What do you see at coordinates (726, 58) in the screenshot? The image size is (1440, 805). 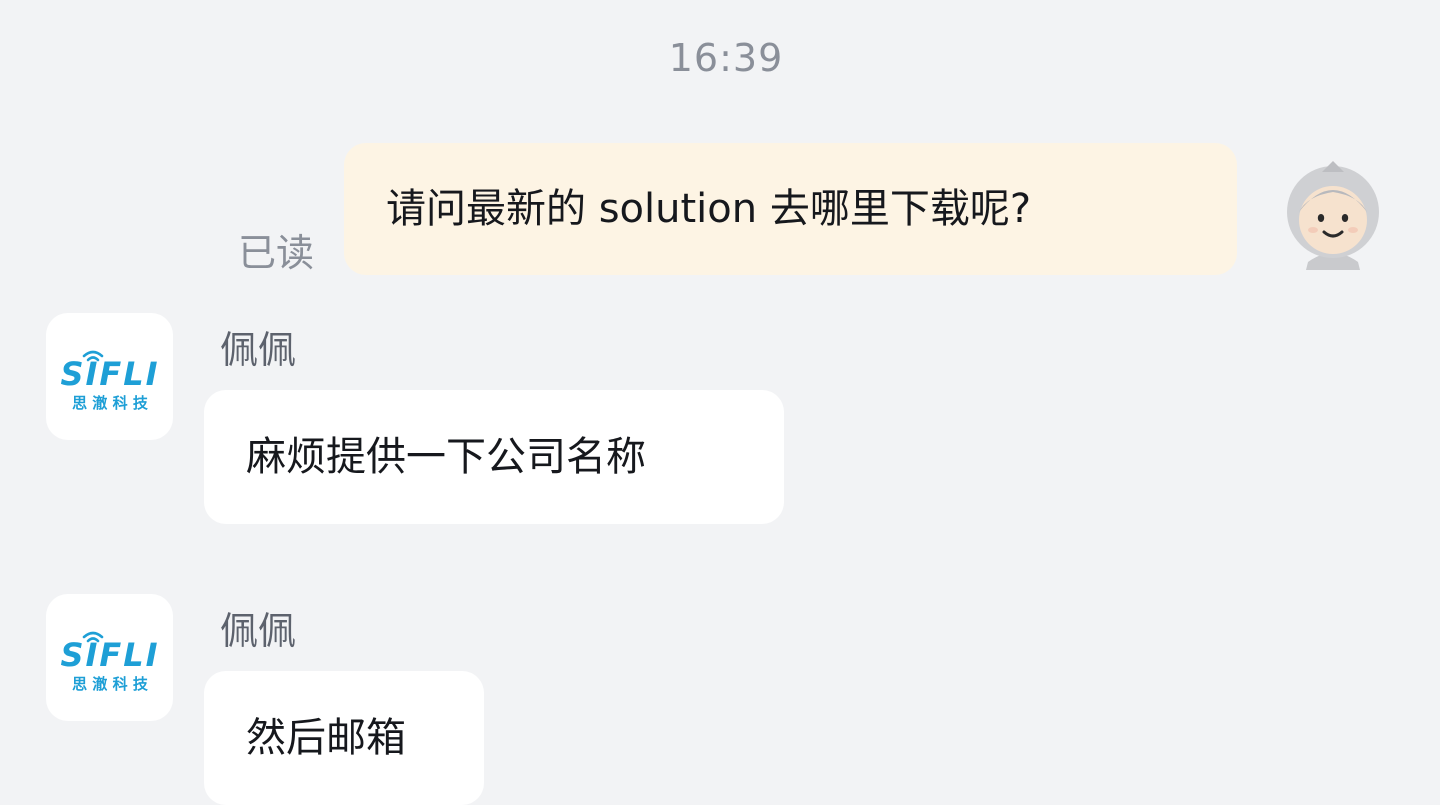 I see `message-timestamp: 16:39` at bounding box center [726, 58].